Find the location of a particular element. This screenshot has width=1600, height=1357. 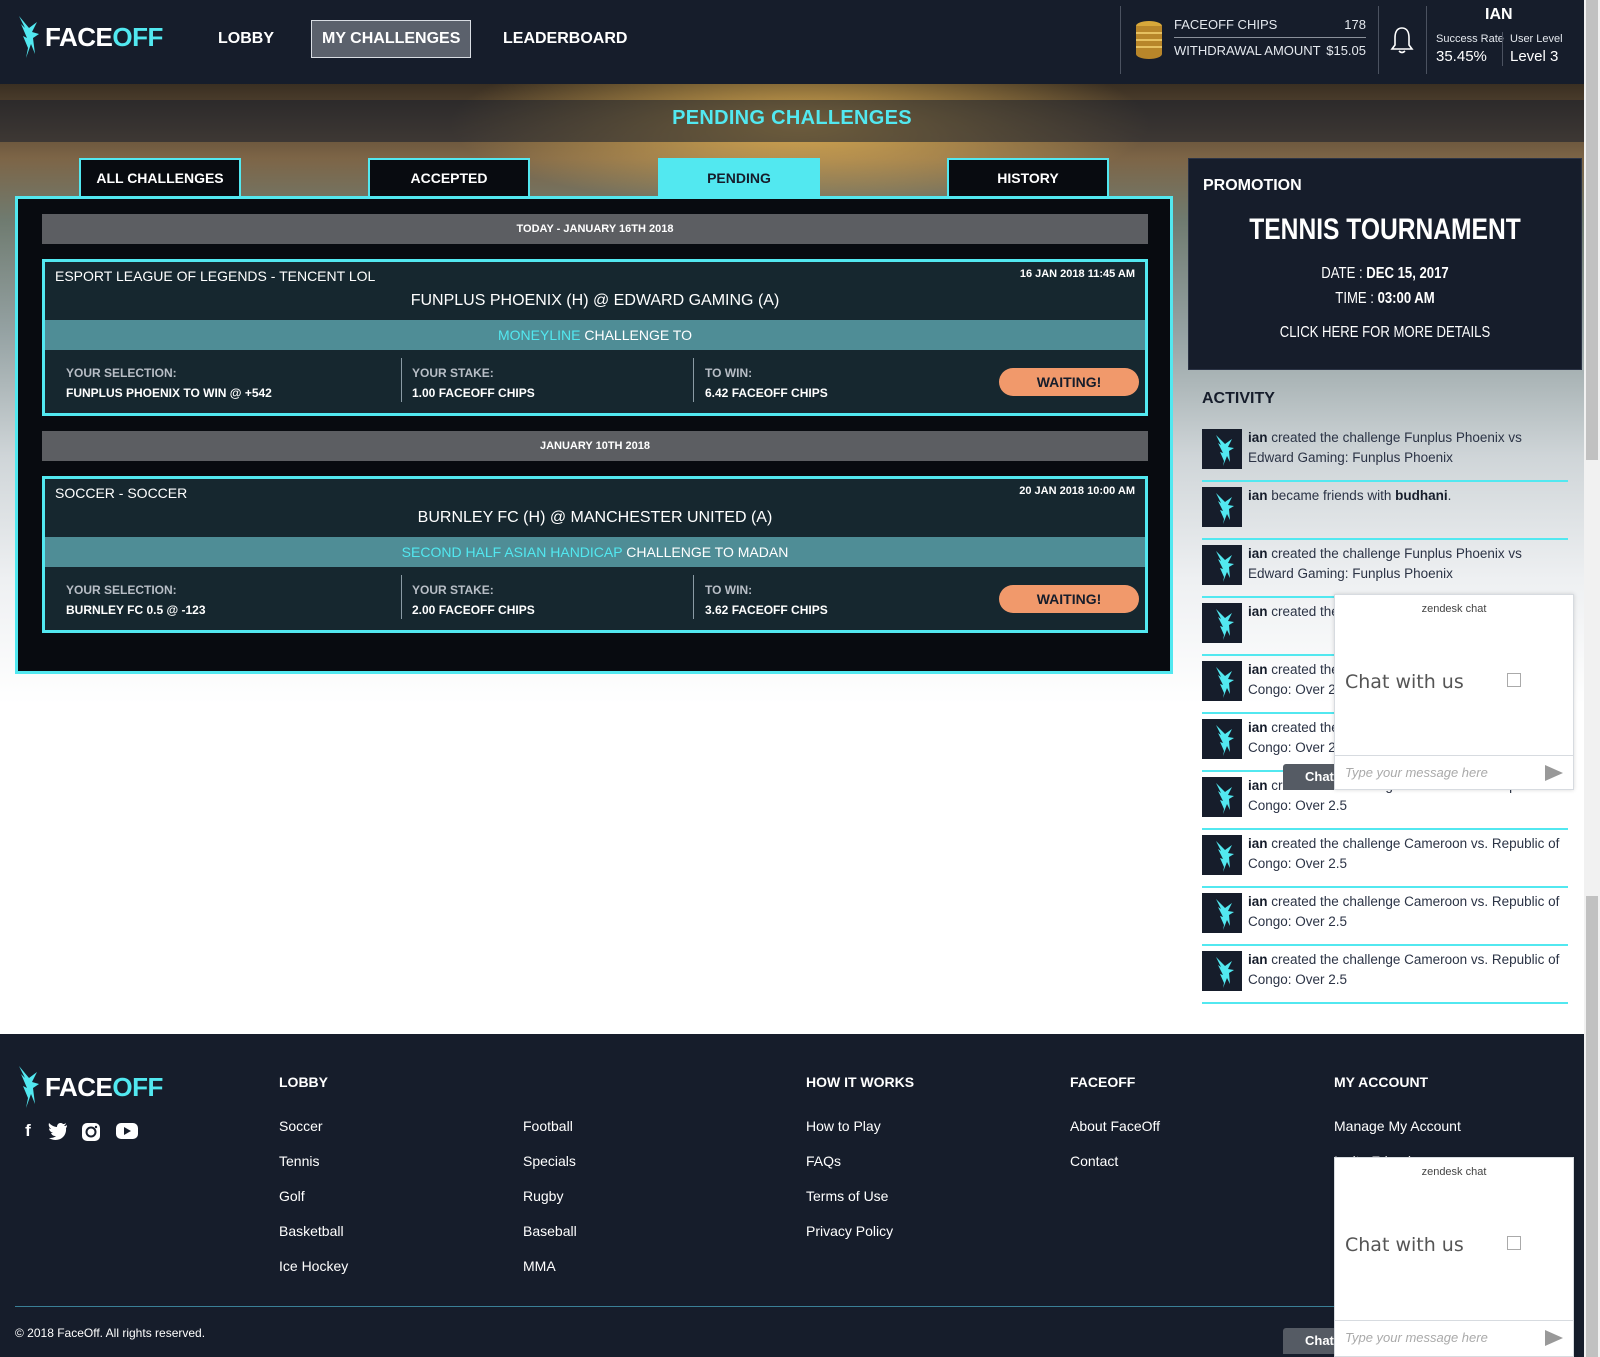

activity-tail: . is located at coordinates (1449, 495).